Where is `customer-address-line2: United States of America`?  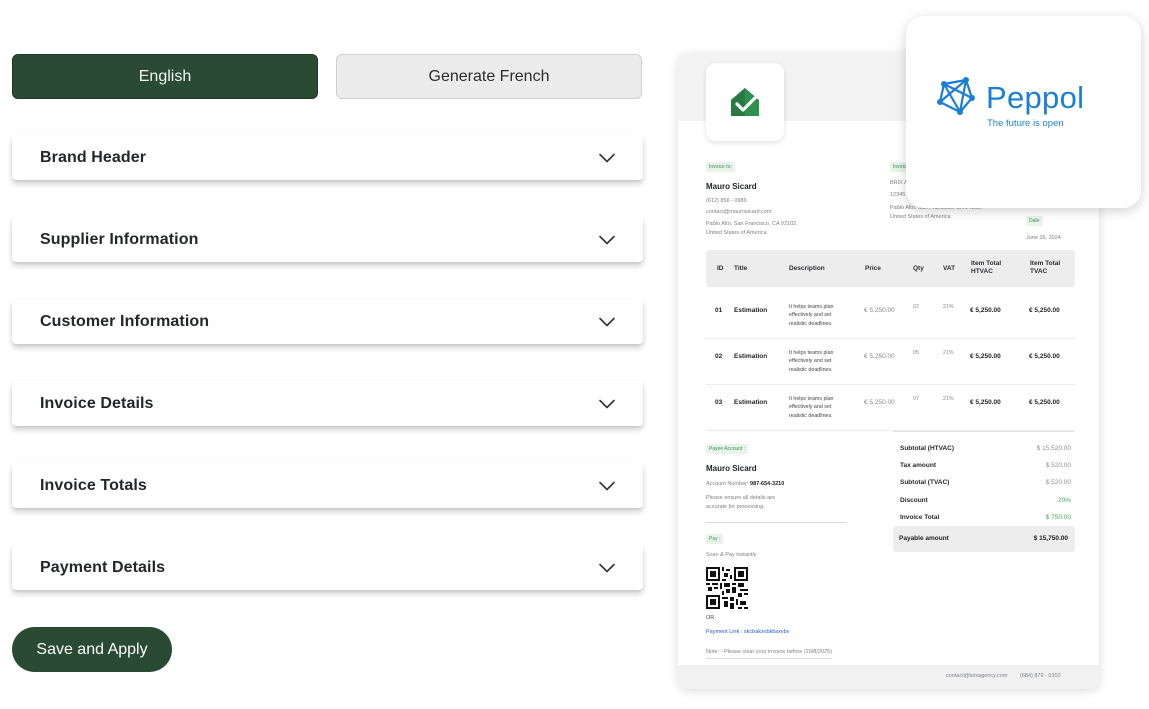 customer-address-line2: United States of America is located at coordinates (736, 233).